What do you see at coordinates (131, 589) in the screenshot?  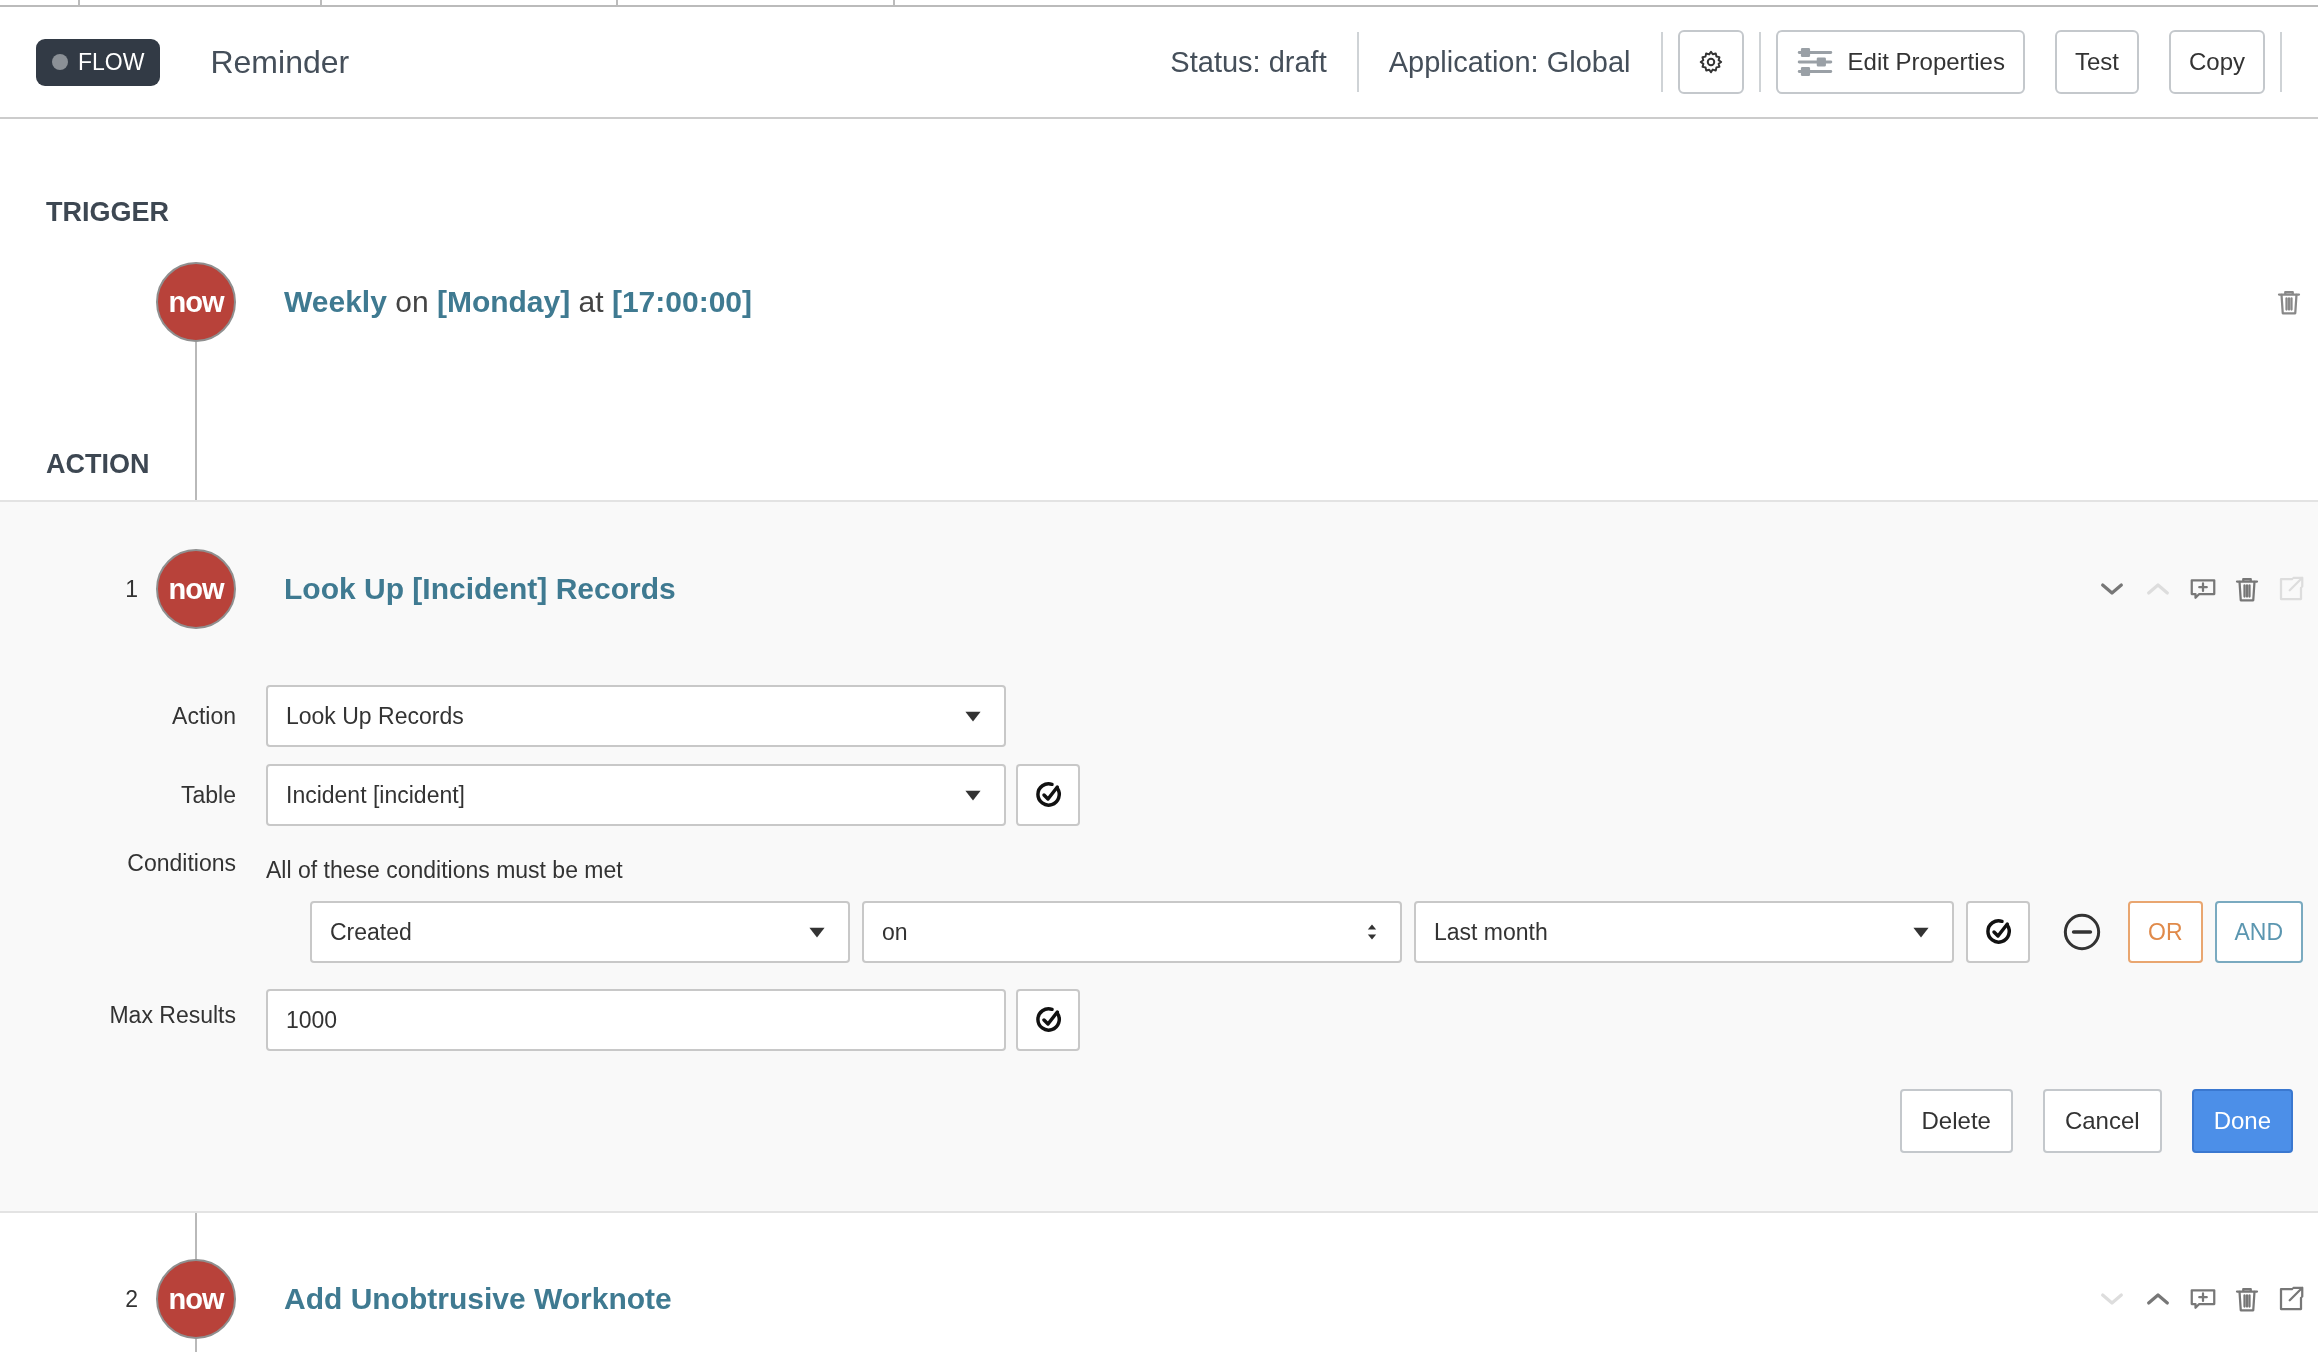 I see `step-number: 1` at bounding box center [131, 589].